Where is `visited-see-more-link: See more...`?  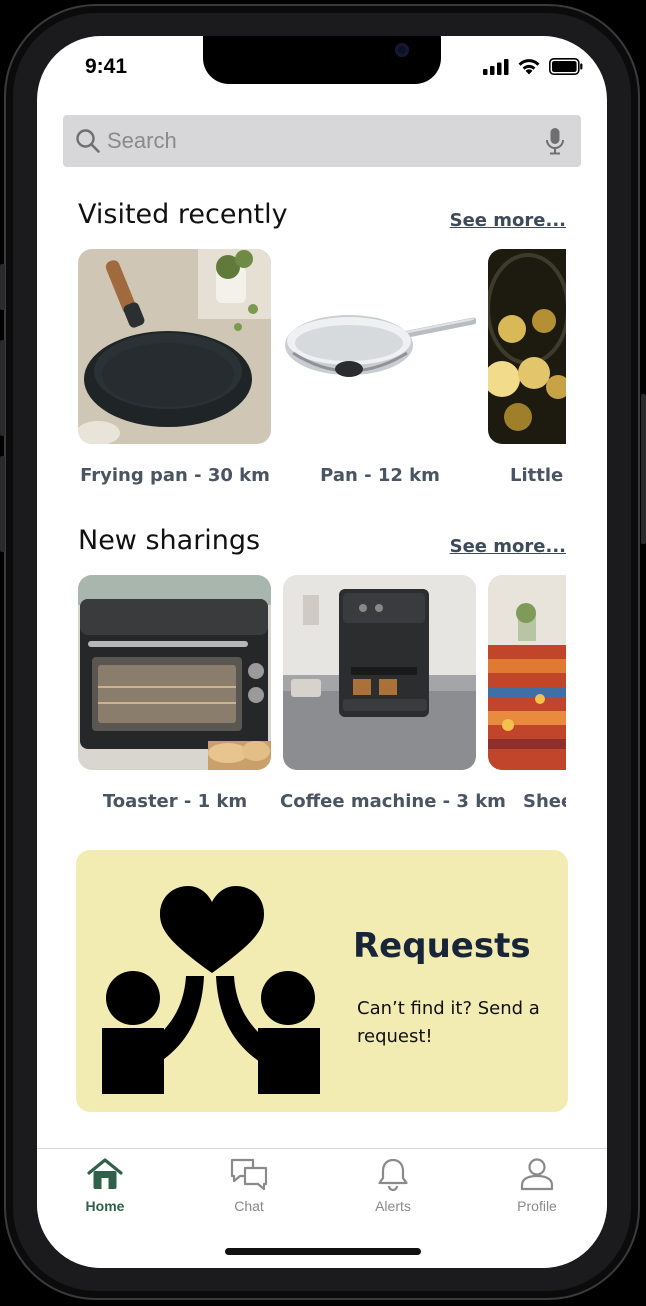
visited-see-more-link: See more... is located at coordinates (508, 220).